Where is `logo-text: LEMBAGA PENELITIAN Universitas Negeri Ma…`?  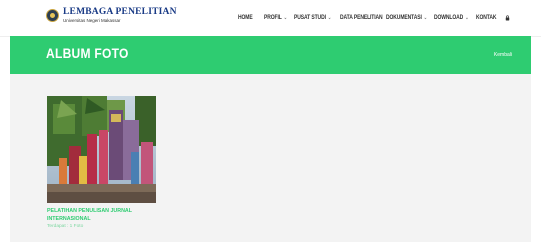 logo-text: LEMBAGA PENELITIAN Universitas Negeri Ma… is located at coordinates (120, 15).